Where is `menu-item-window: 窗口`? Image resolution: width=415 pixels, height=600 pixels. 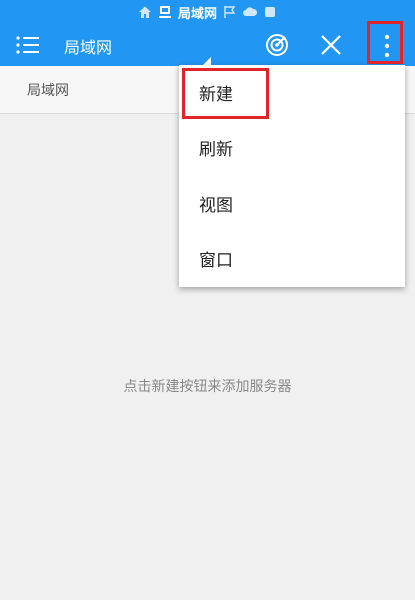
menu-item-window: 窗口 is located at coordinates (292, 258).